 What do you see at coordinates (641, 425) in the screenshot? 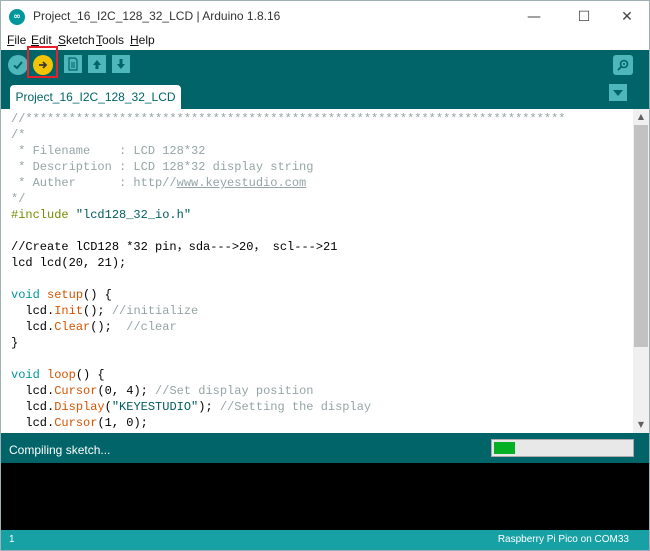
I see `scroll-down-arrow-icon: ▼` at bounding box center [641, 425].